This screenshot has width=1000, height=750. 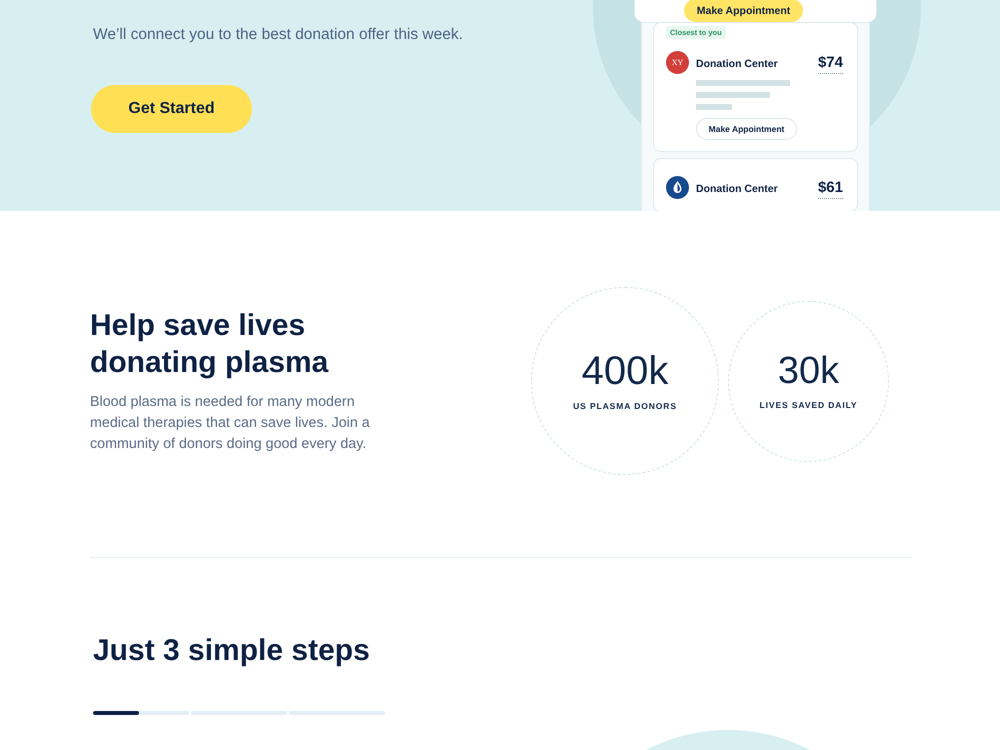 I want to click on stat-value: 30k, so click(x=809, y=371).